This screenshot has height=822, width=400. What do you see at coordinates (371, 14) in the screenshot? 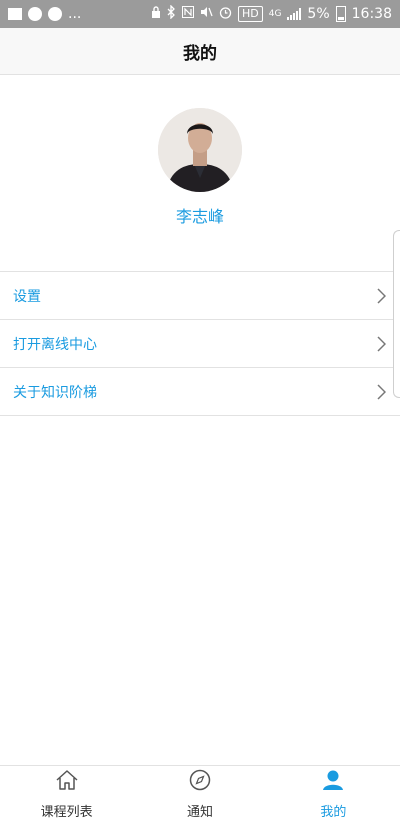
I see `status-time: 16:38` at bounding box center [371, 14].